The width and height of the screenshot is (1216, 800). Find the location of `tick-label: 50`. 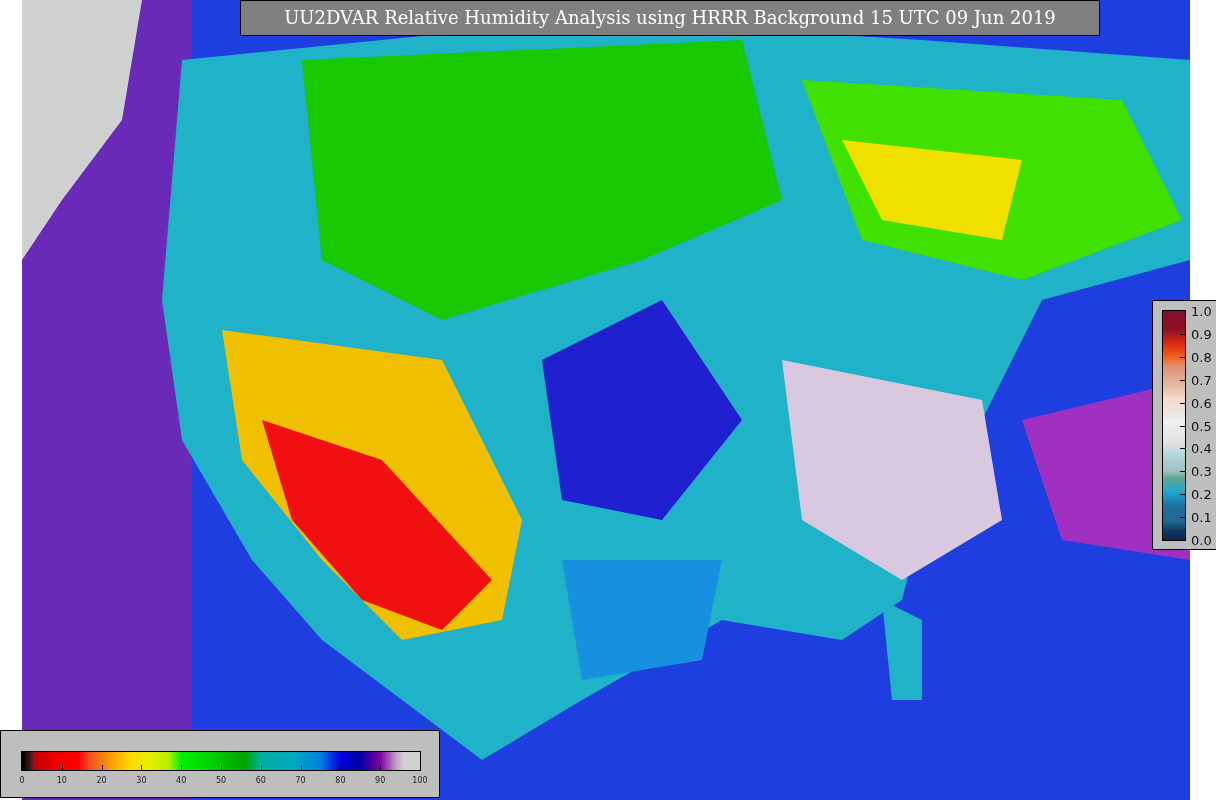

tick-label: 50 is located at coordinates (221, 780).